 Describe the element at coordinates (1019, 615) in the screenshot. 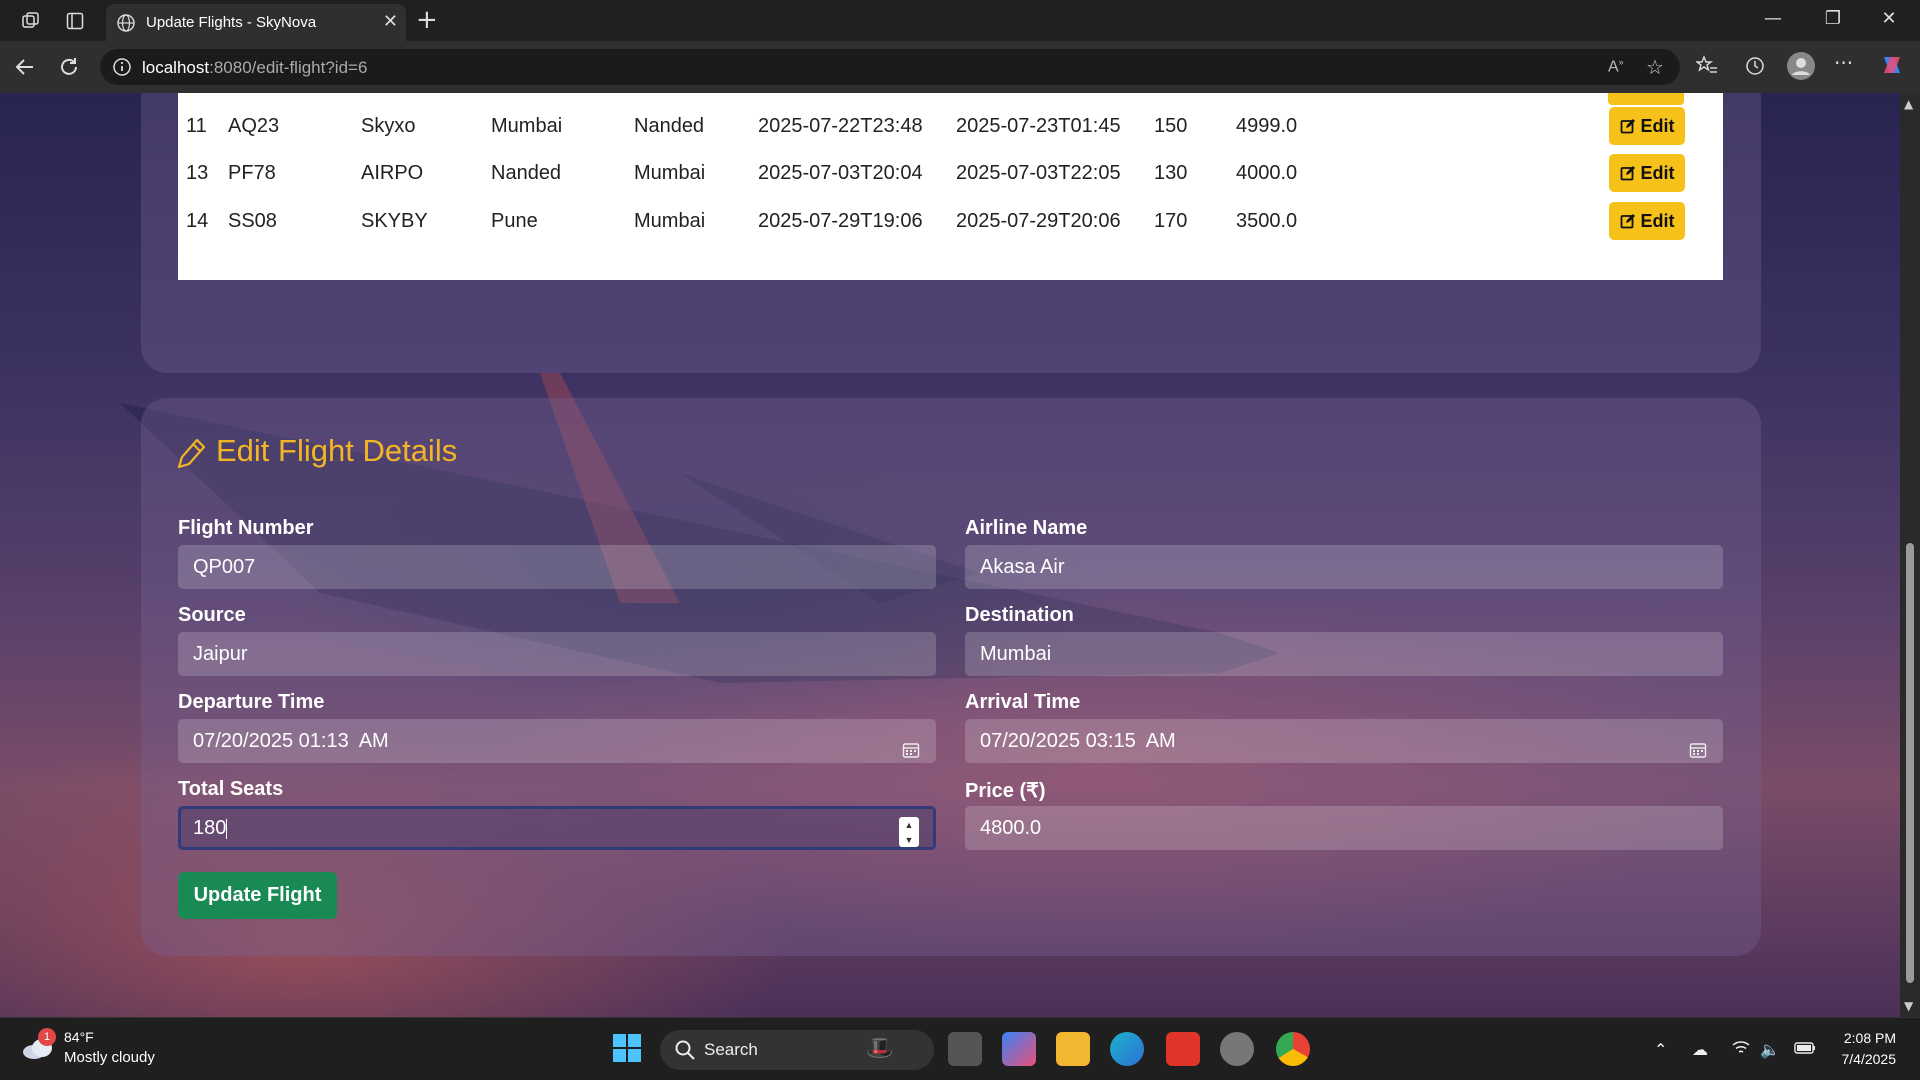

I see `destination-label: Destination` at that location.